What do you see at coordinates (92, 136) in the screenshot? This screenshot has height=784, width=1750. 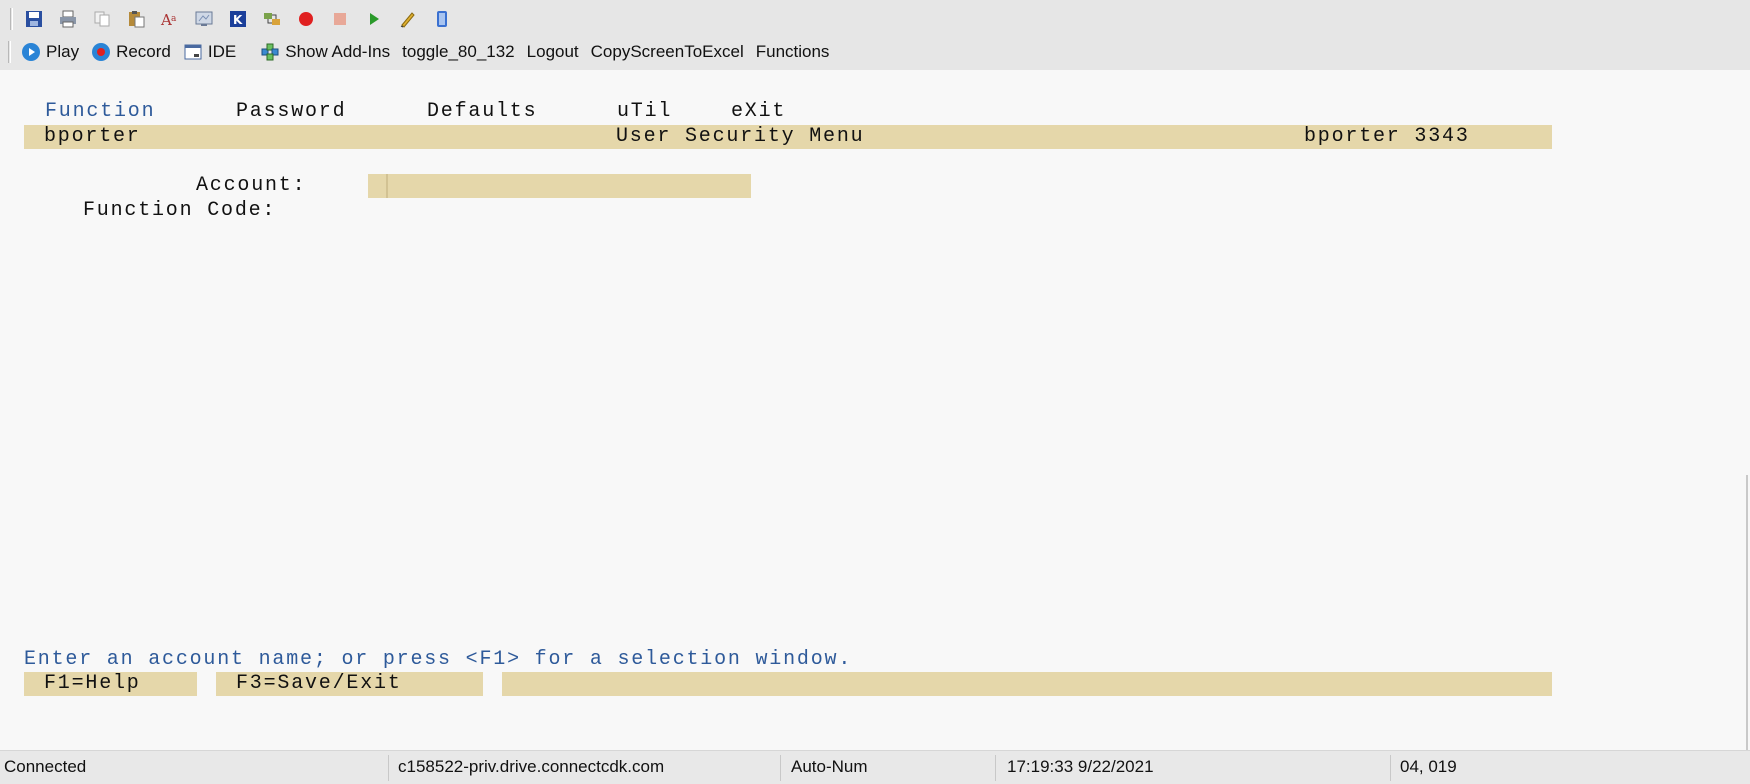 I see `title-user: bporter` at bounding box center [92, 136].